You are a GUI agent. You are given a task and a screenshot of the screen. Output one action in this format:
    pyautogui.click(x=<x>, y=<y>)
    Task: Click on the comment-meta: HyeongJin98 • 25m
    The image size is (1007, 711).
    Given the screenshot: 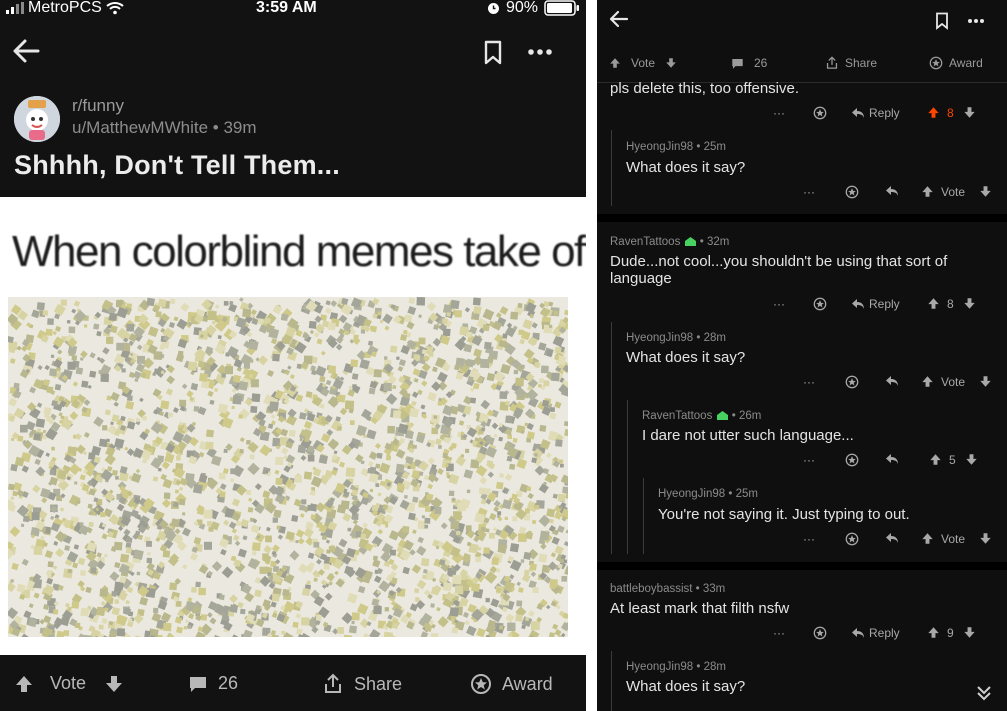 What is the action you would take?
    pyautogui.click(x=676, y=147)
    